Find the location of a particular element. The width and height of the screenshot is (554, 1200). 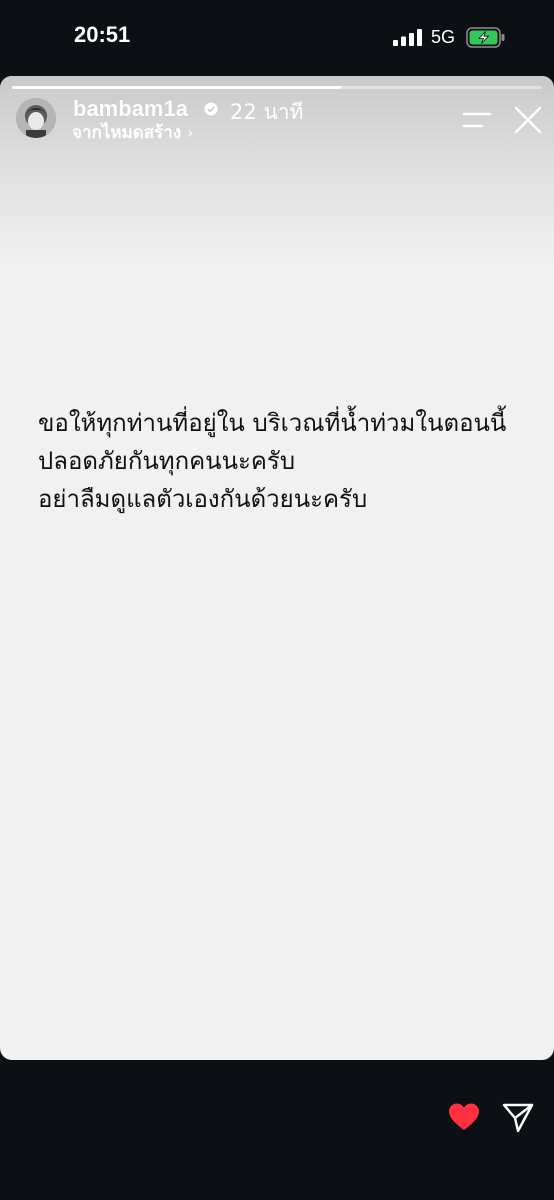

story-progress-bar is located at coordinates (277, 87).